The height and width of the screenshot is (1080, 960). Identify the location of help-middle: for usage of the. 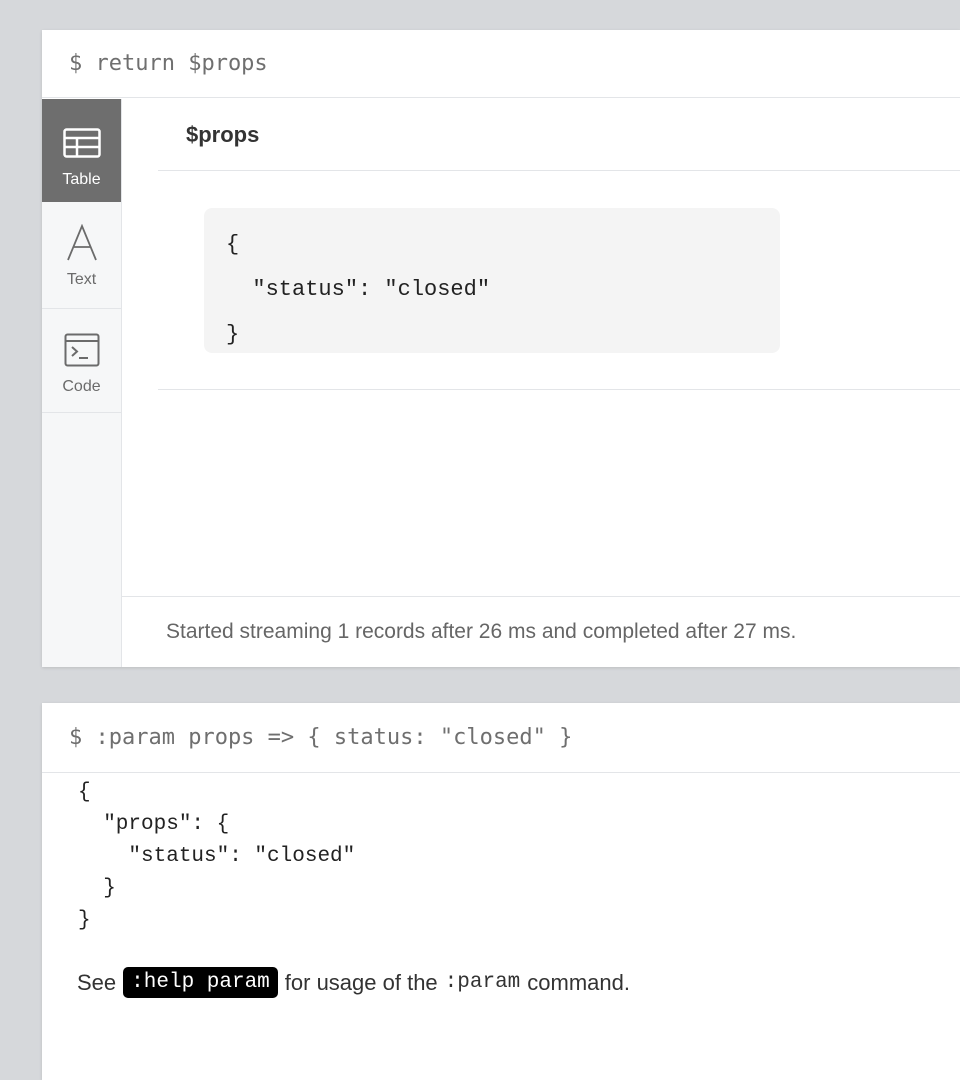
(361, 982).